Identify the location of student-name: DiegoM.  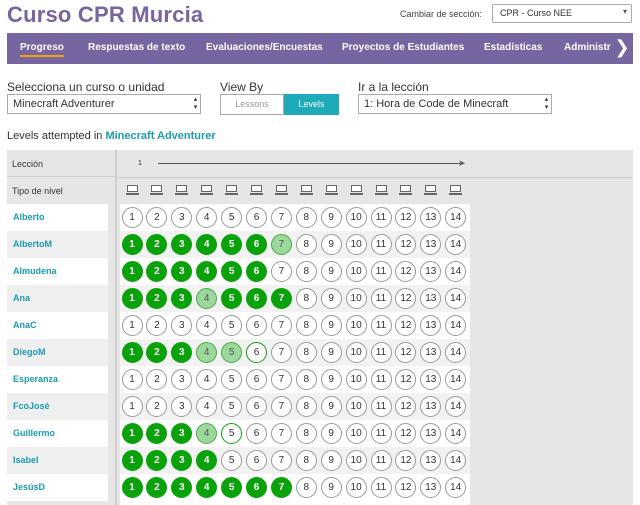
(57, 352).